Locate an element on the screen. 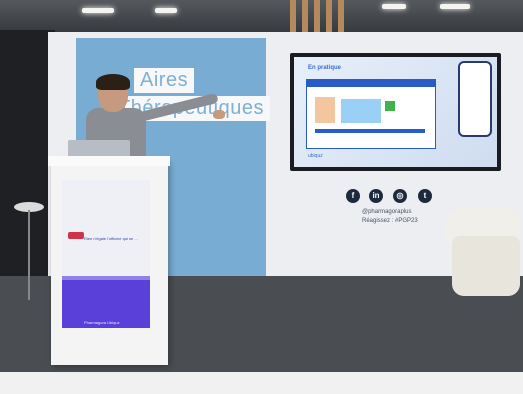 The image size is (523, 394). tv-illustration is located at coordinates (370, 115).